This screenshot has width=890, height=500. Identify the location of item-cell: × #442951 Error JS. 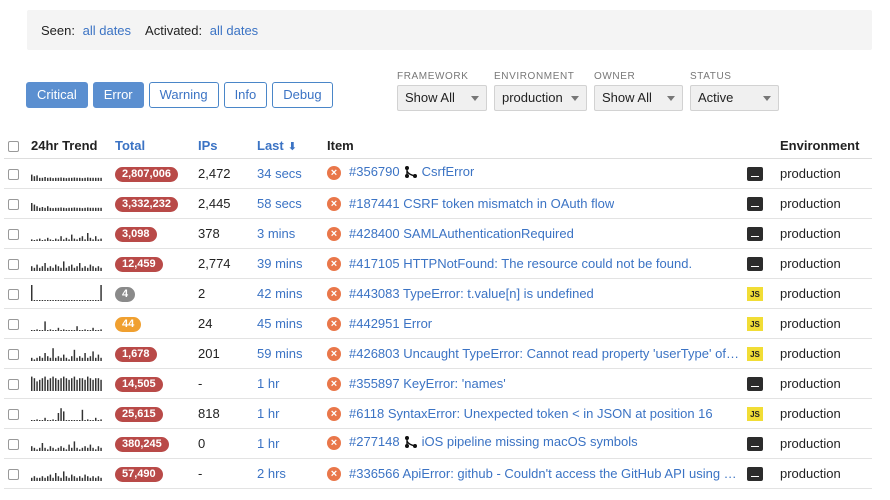
(553, 323).